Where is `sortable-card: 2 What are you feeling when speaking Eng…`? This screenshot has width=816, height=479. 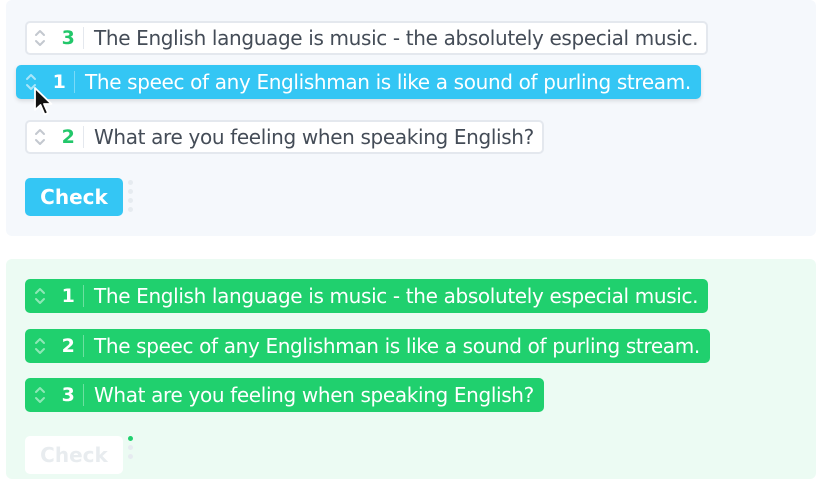 sortable-card: 2 What are you feeling when speaking Eng… is located at coordinates (284, 137).